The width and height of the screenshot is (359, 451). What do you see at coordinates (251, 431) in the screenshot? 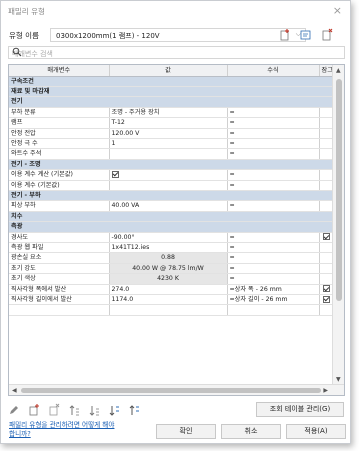
I see `cancel-button: 취소` at bounding box center [251, 431].